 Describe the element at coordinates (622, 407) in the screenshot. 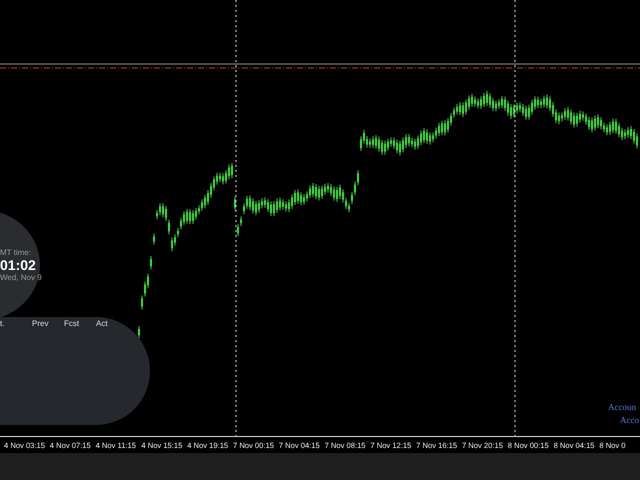

I see `account-label: Accoun` at that location.